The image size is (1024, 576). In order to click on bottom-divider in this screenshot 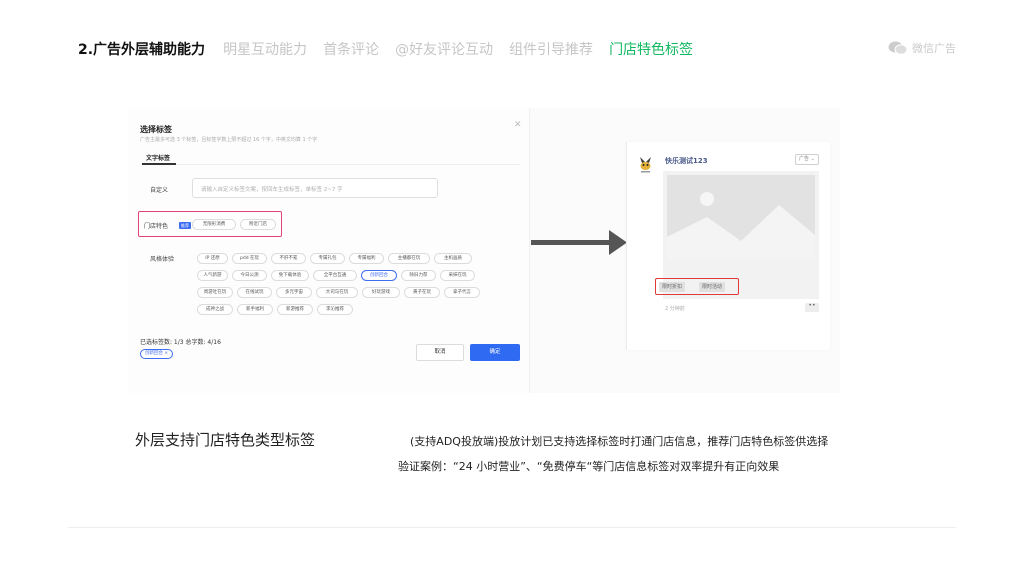, I will do `click(512, 527)`.